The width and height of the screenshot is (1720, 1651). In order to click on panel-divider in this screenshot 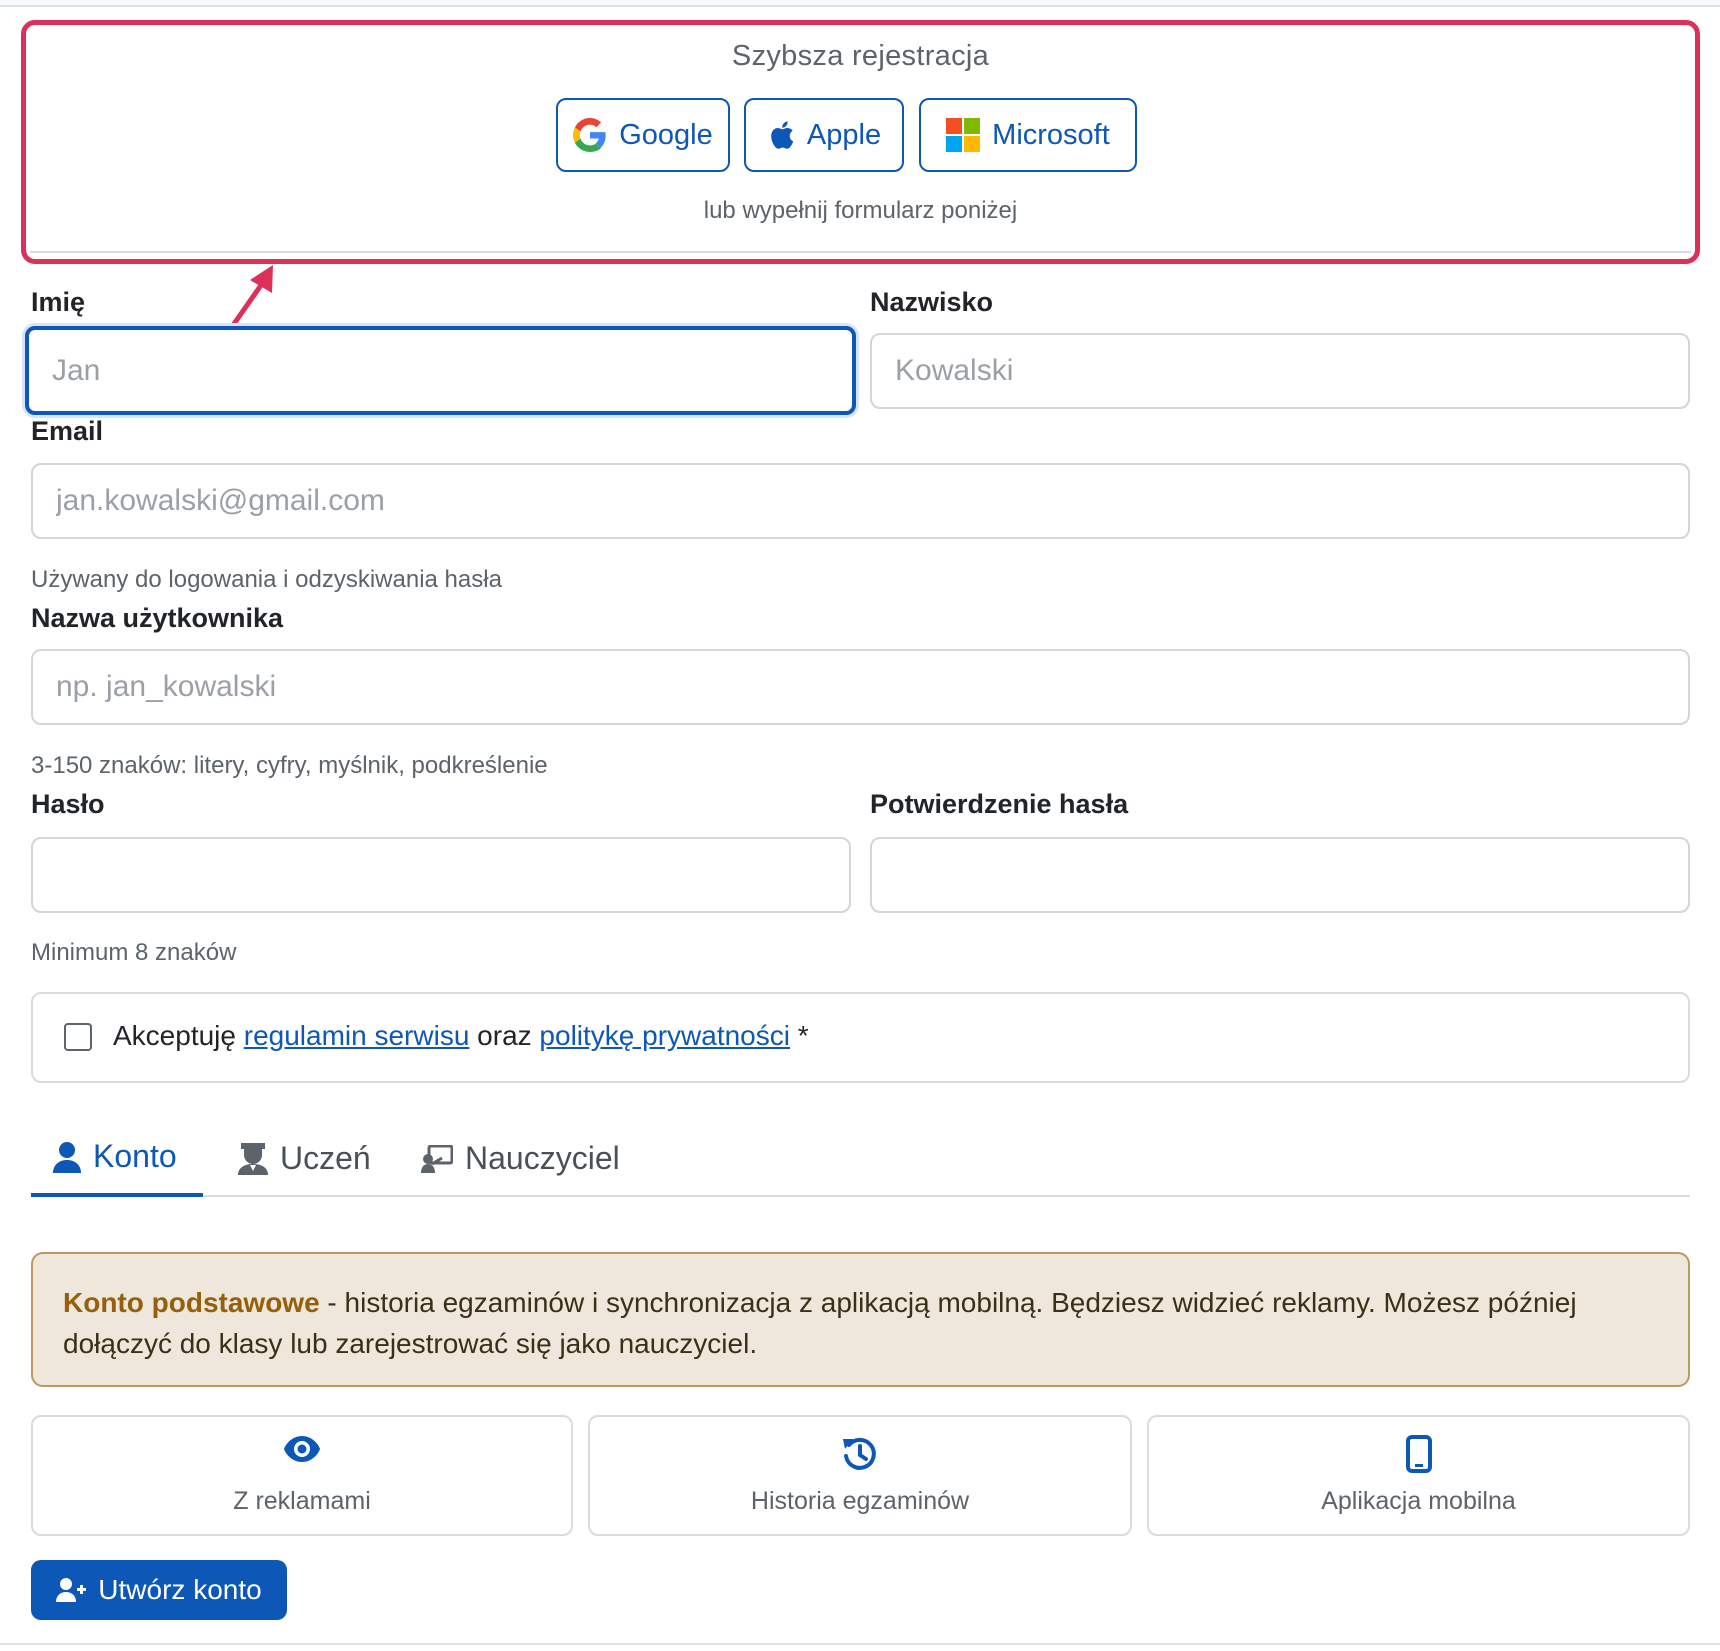, I will do `click(860, 252)`.